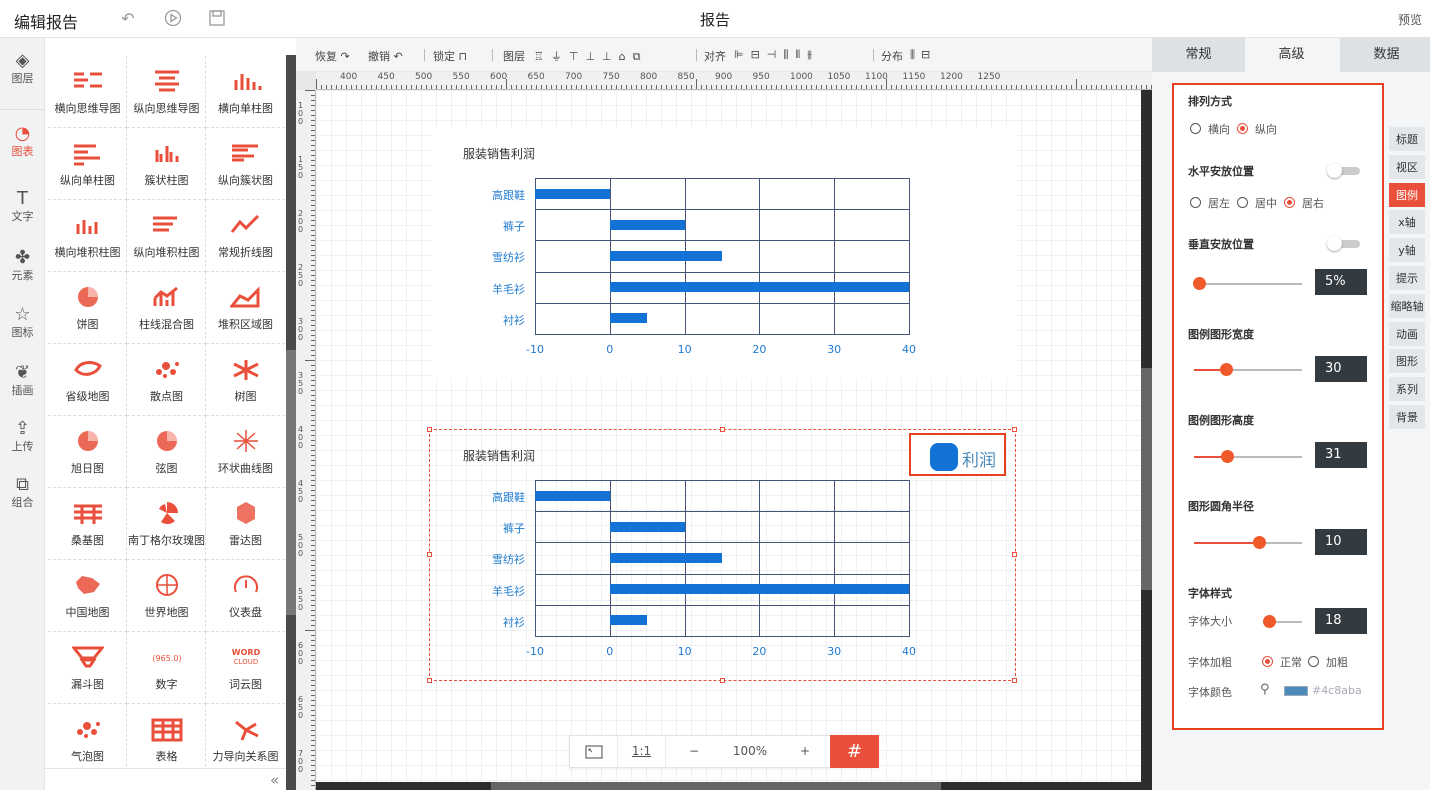 Image resolution: width=1430 pixels, height=790 pixels. I want to click on component-item: 桑基图, so click(87, 524).